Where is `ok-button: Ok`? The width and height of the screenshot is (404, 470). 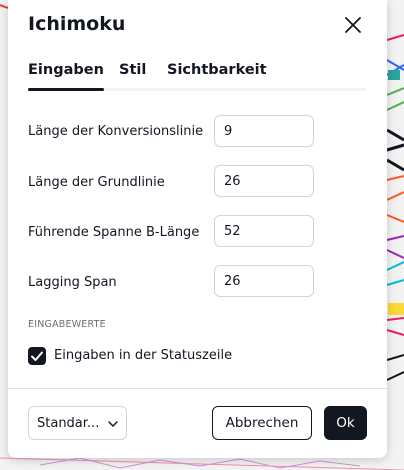
ok-button: Ok is located at coordinates (345, 423).